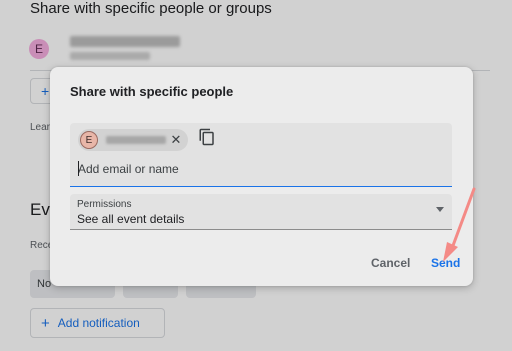 This screenshot has width=512, height=351. What do you see at coordinates (445, 263) in the screenshot?
I see `send-button: Send` at bounding box center [445, 263].